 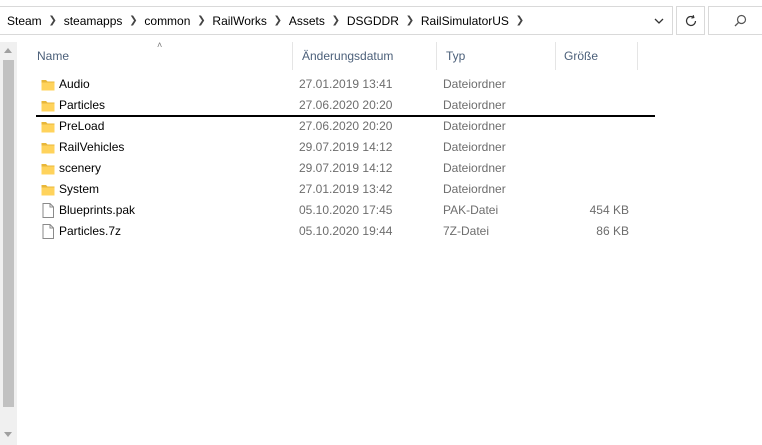 I want to click on navigation-pane-scrollbar, so click(x=8, y=243).